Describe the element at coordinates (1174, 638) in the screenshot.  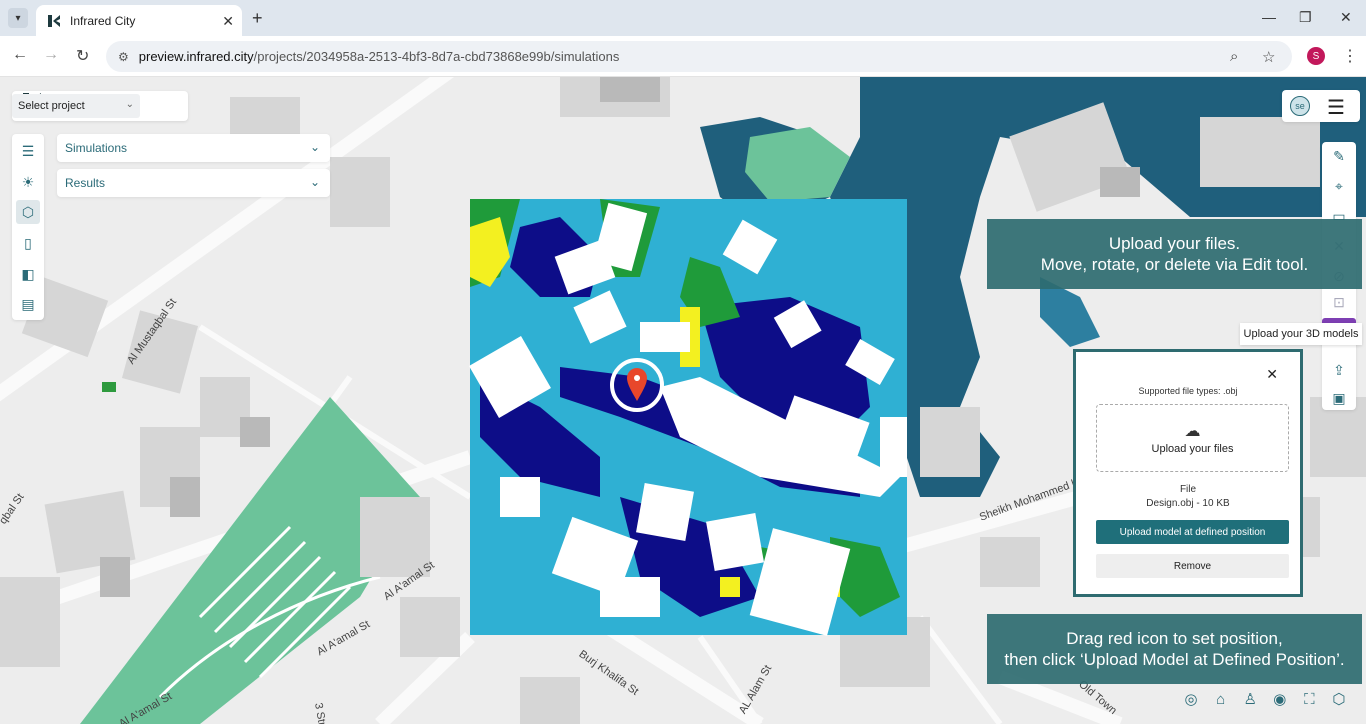
I see `callout-line: Drag red icon to set position,` at that location.